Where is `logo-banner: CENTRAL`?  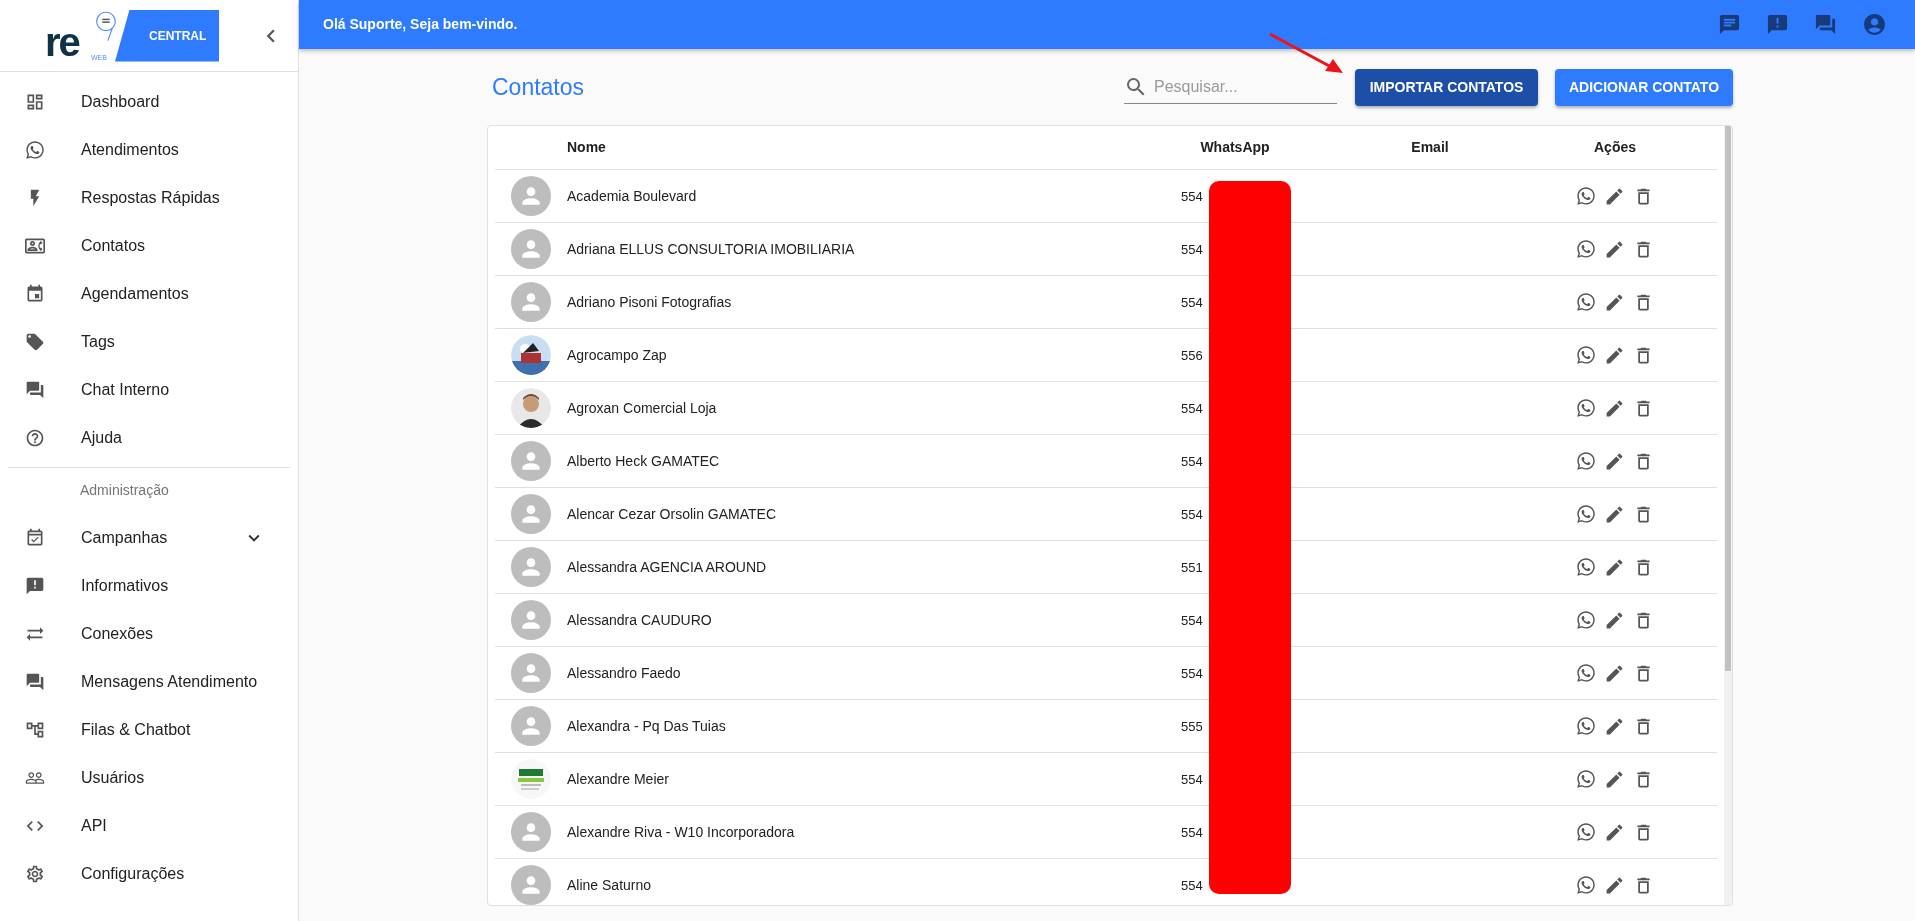
logo-banner: CENTRAL is located at coordinates (167, 35).